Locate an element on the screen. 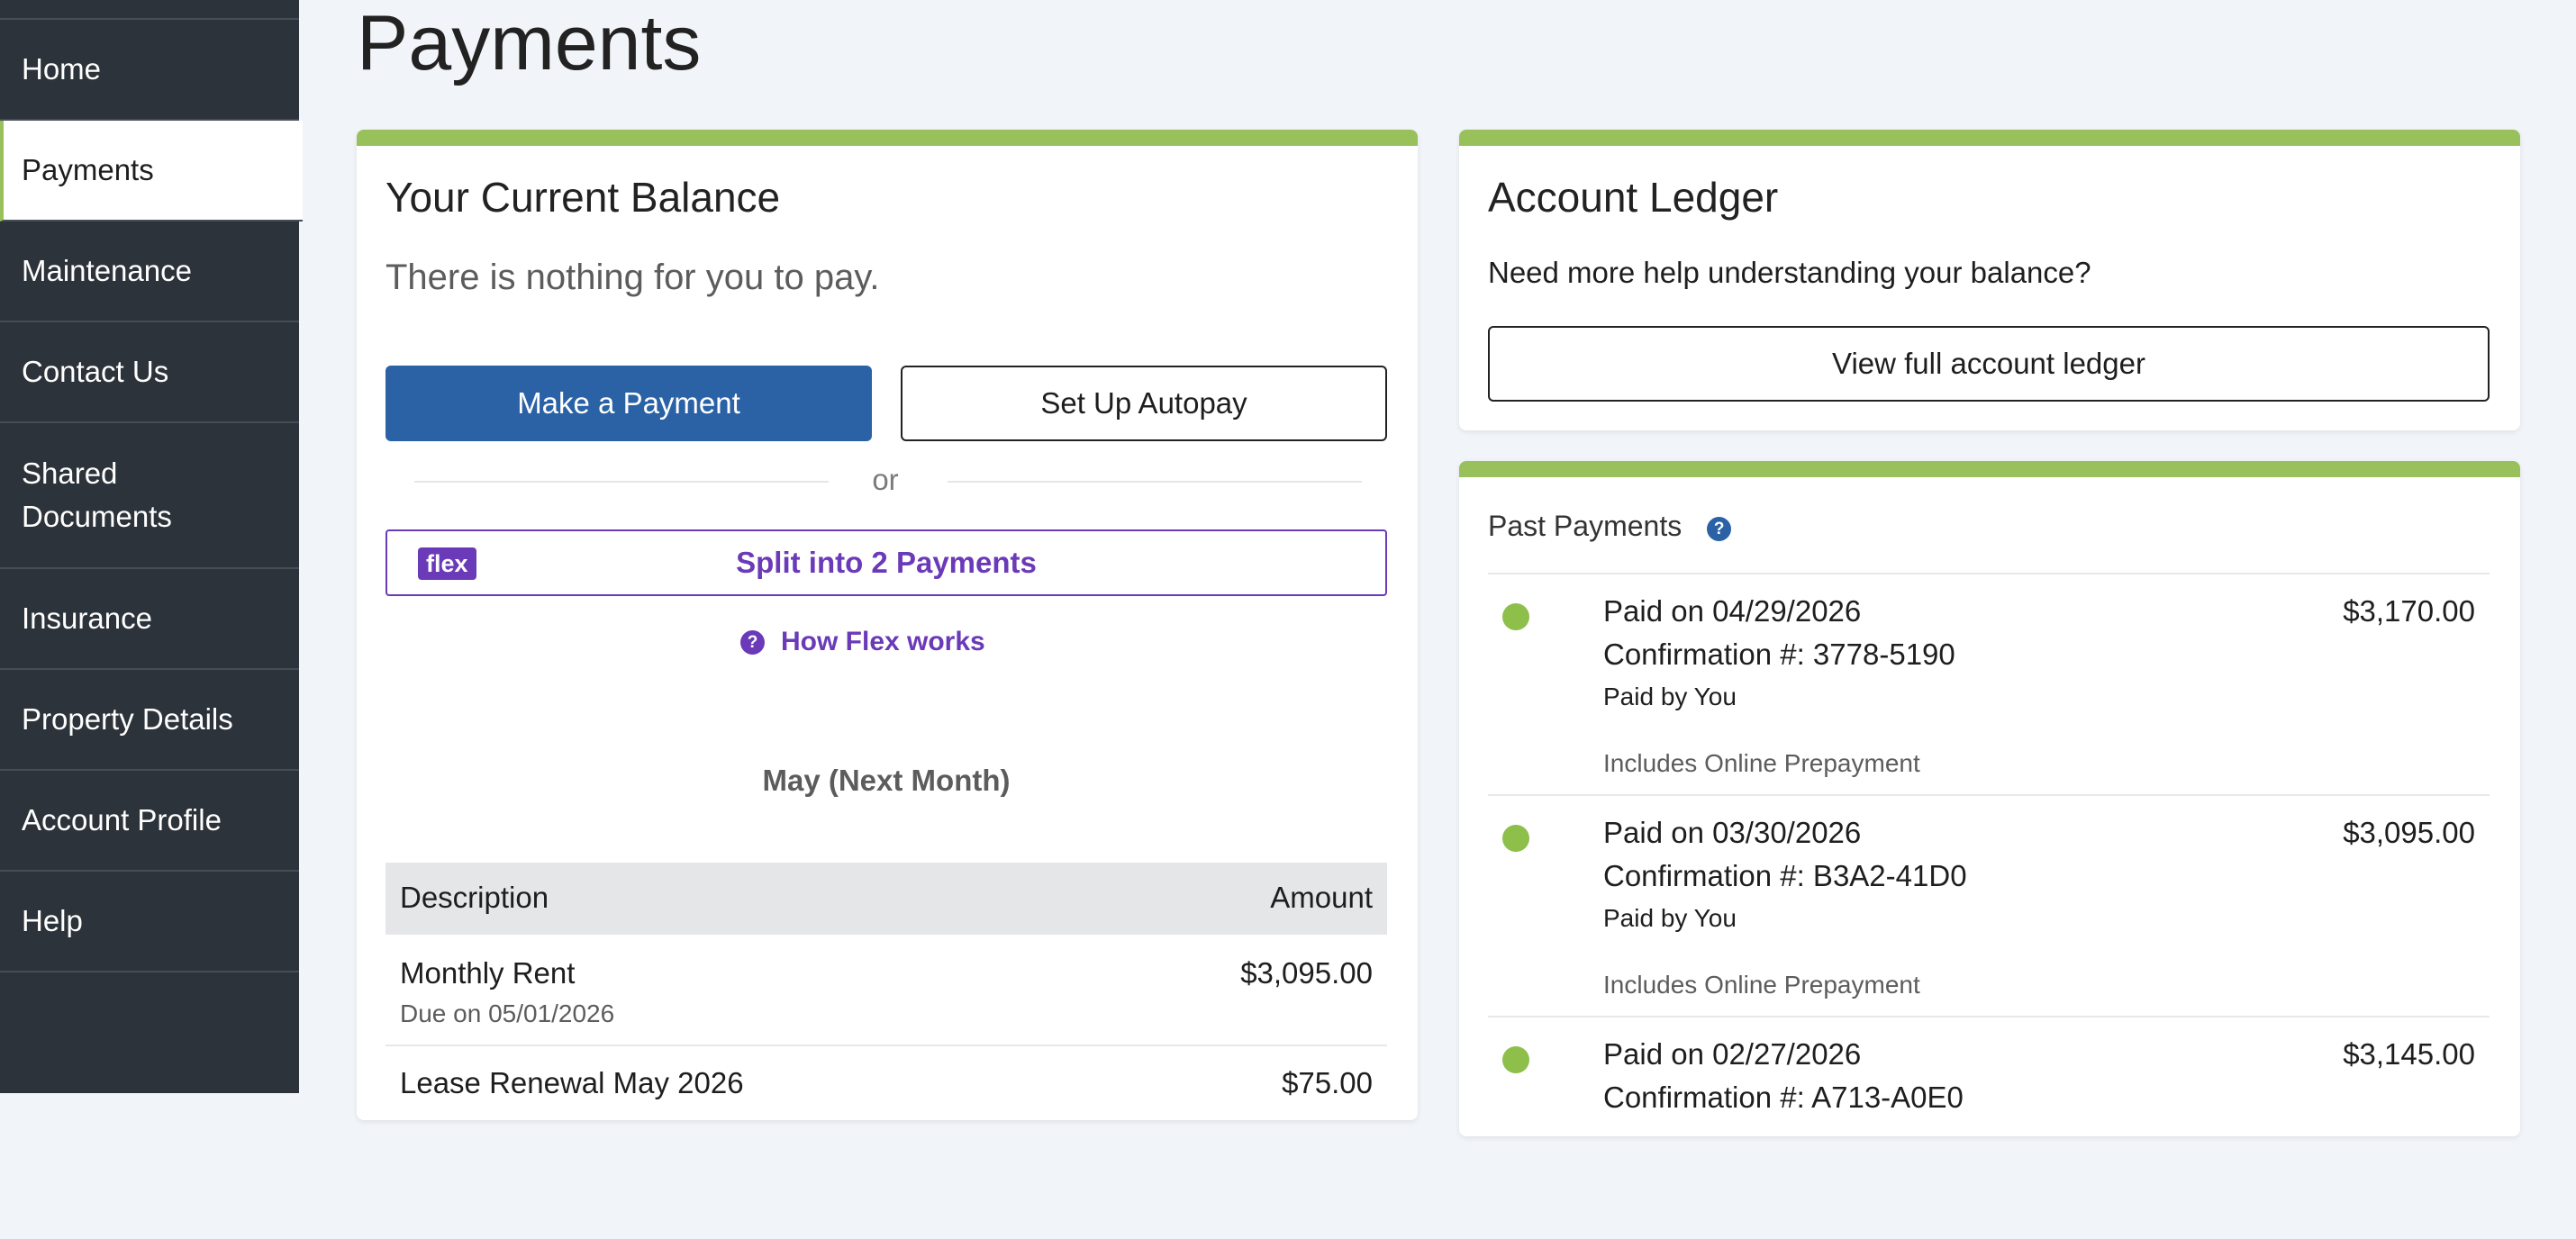  charge-description: Monthly Rent is located at coordinates (488, 973).